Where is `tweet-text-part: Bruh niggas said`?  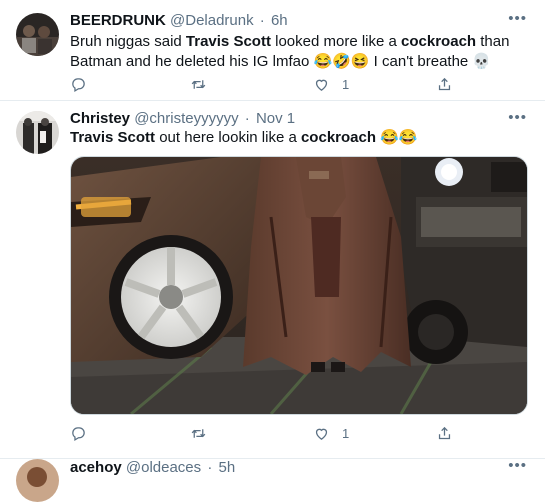
tweet-text-part: Bruh niggas said is located at coordinates (128, 41).